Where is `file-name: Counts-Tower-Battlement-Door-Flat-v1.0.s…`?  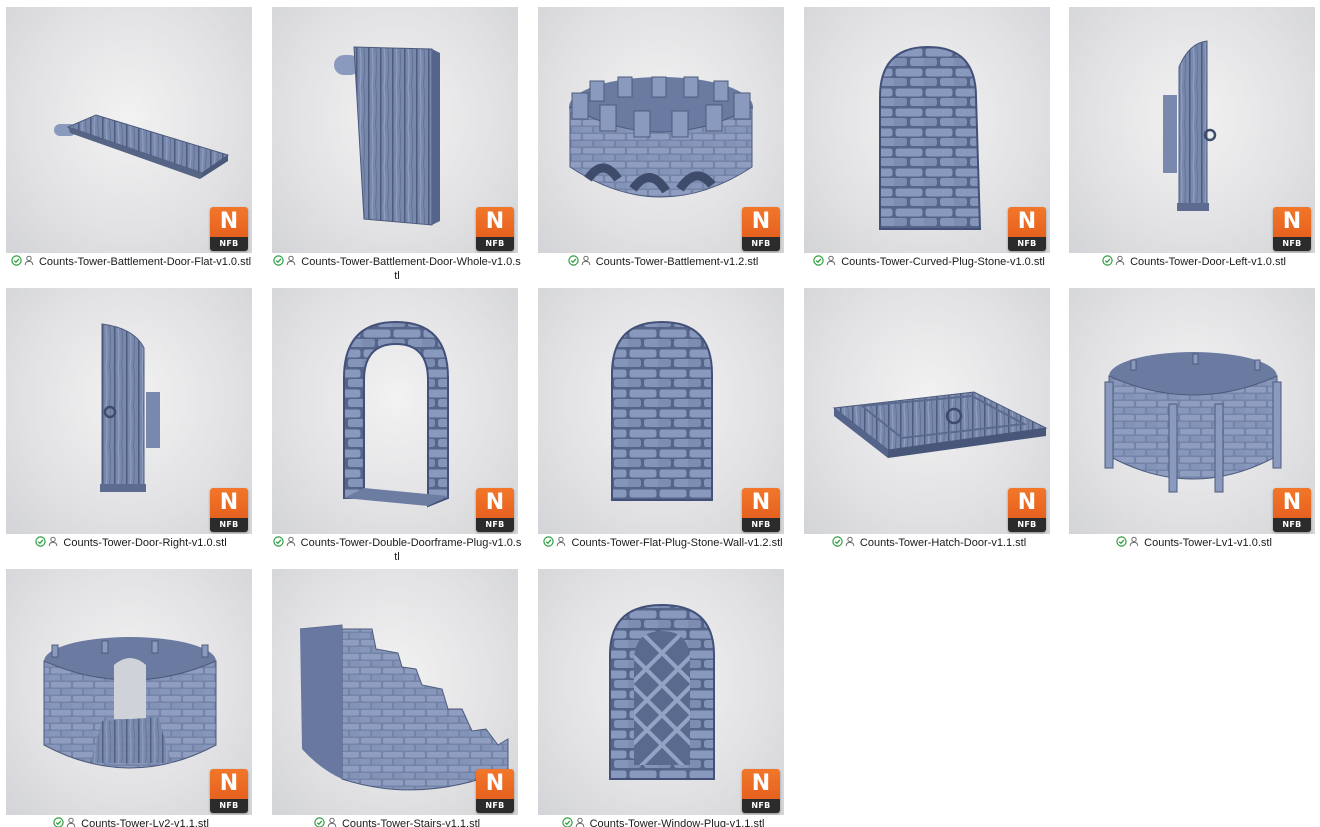
file-name: Counts-Tower-Battlement-Door-Flat-v1.0.s… is located at coordinates (145, 262).